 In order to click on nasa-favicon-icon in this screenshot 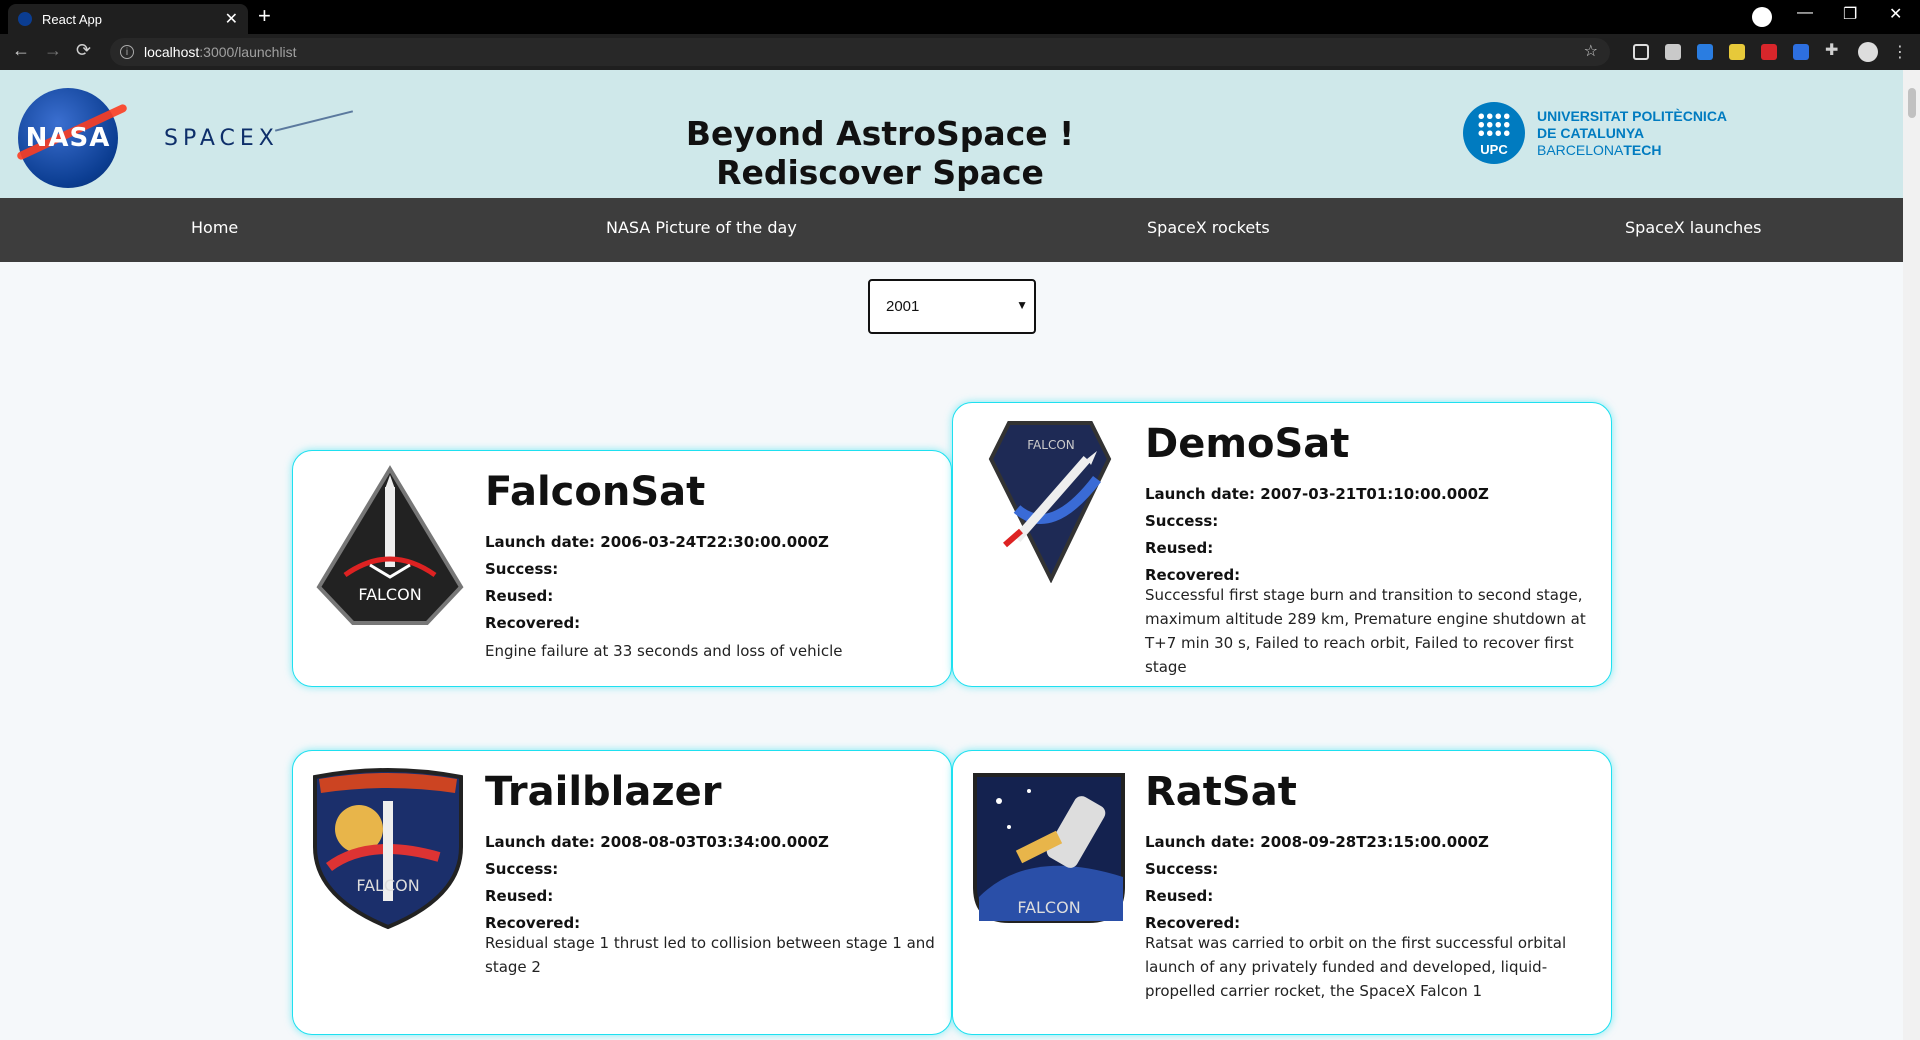, I will do `click(25, 19)`.